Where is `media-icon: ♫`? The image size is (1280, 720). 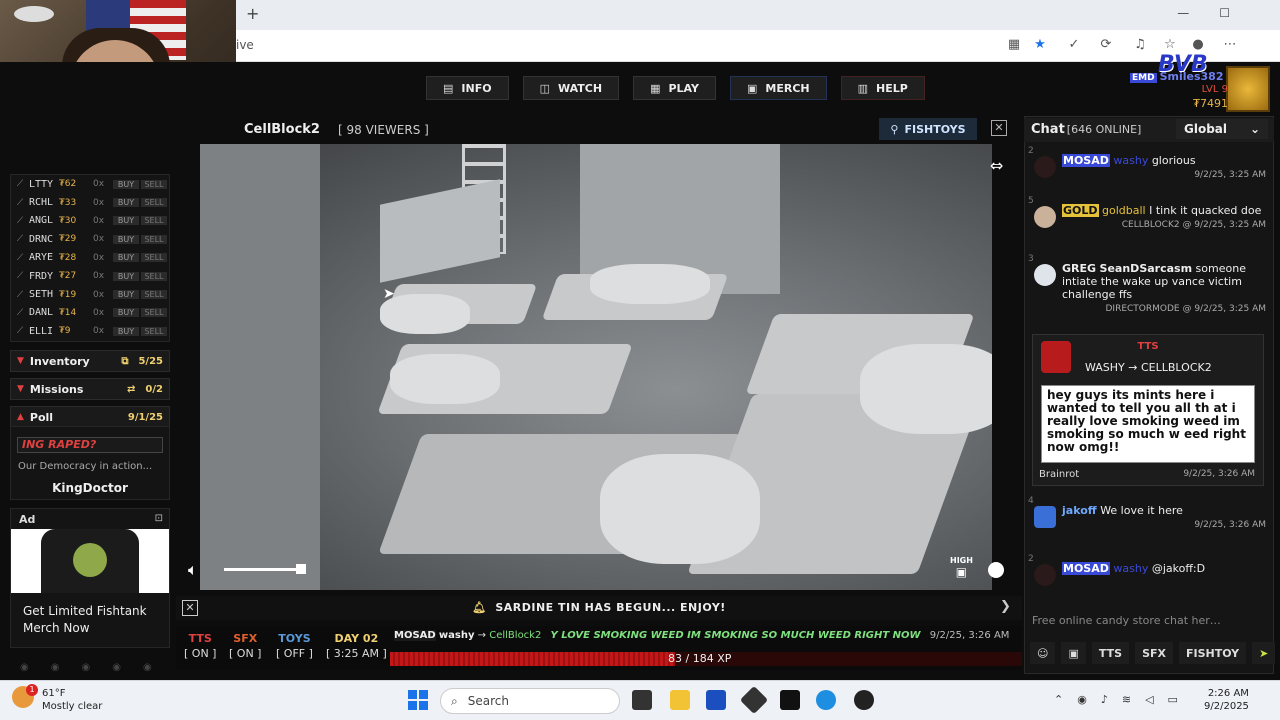
media-icon: ♫ is located at coordinates (1140, 45).